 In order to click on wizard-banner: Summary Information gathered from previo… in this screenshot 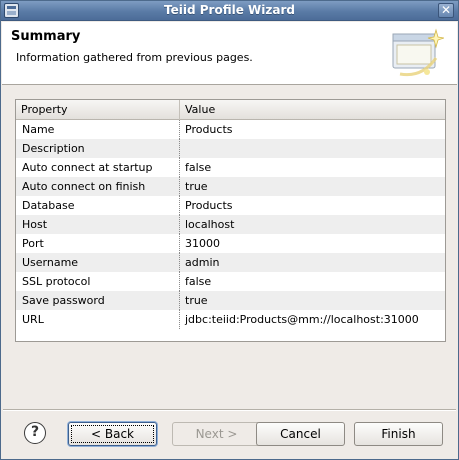, I will do `click(229, 53)`.